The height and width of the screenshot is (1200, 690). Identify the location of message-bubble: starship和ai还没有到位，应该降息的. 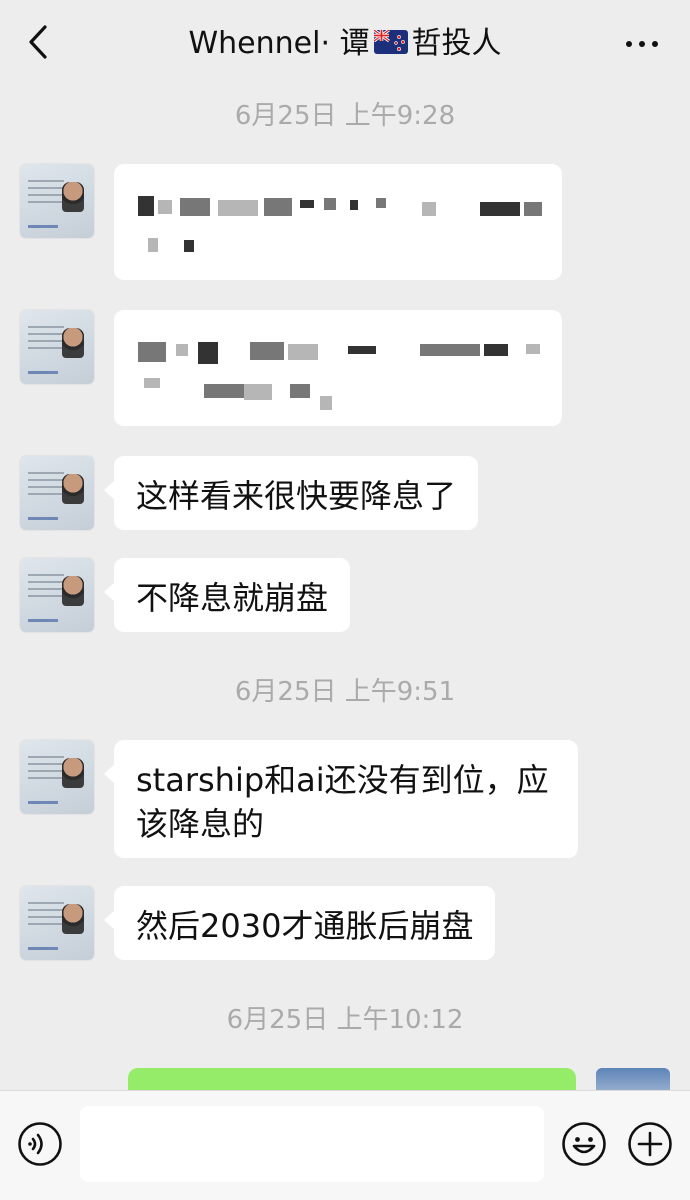
(341, 799).